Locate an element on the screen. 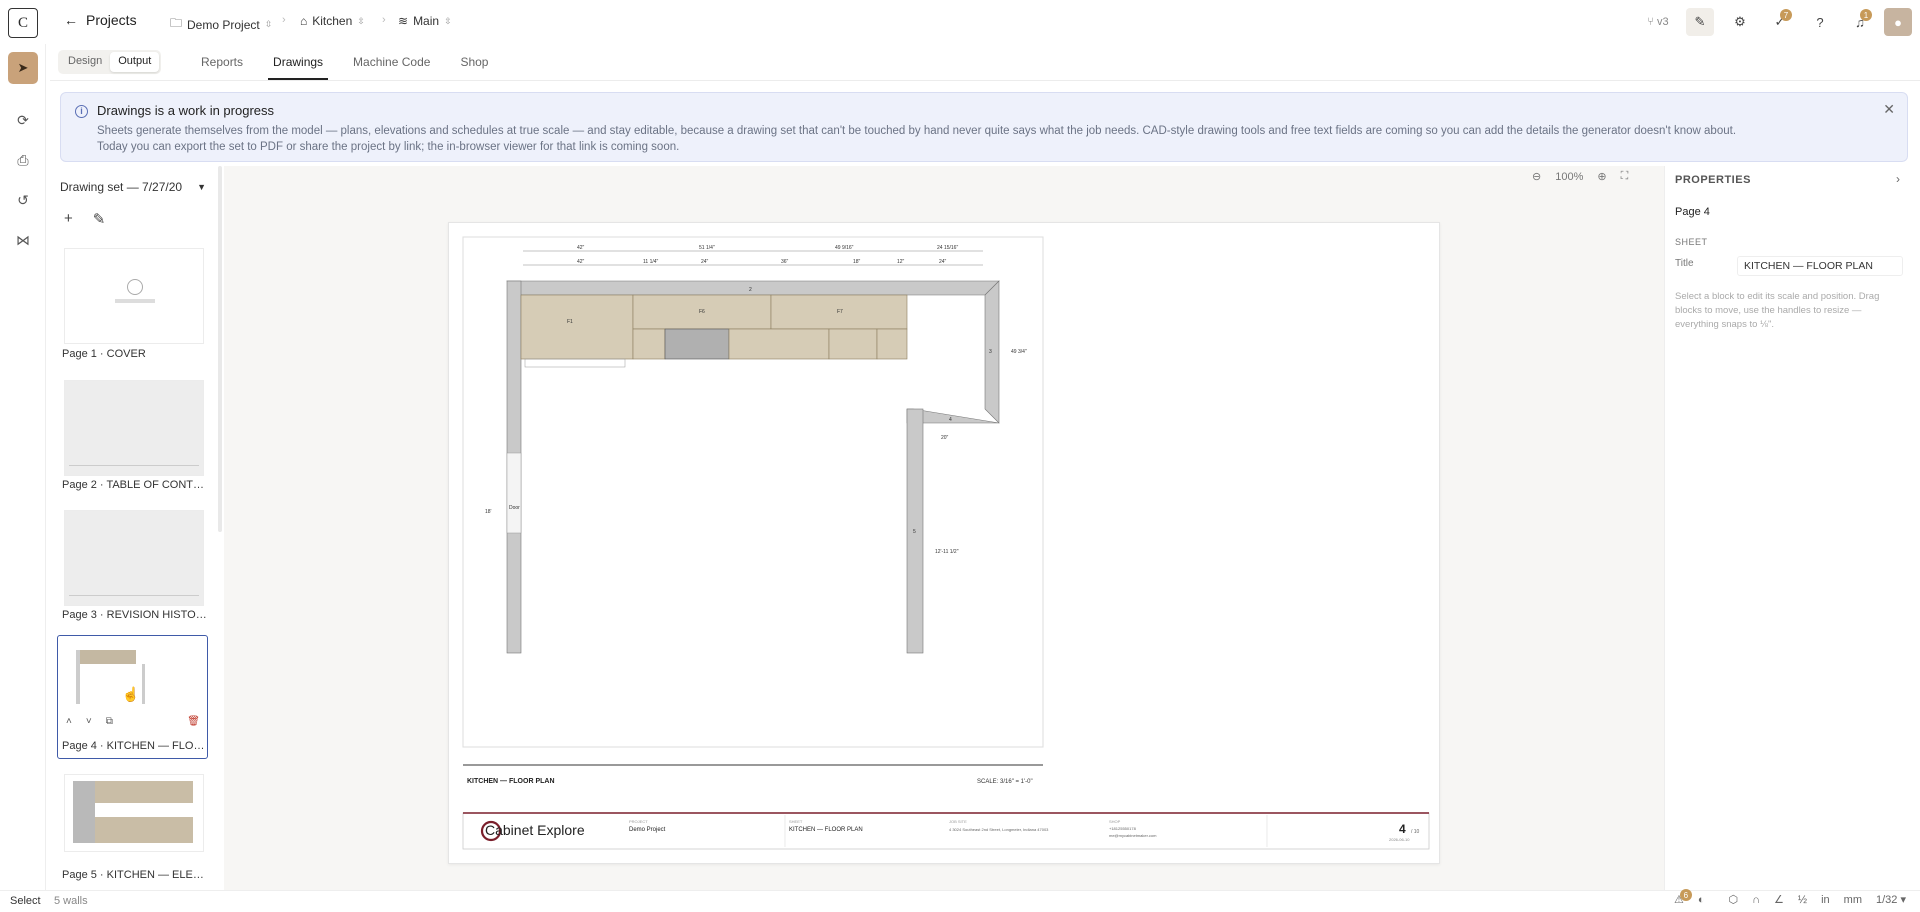 The width and height of the screenshot is (1920, 912). fit-screen-icon: ⛶ is located at coordinates (1625, 176).